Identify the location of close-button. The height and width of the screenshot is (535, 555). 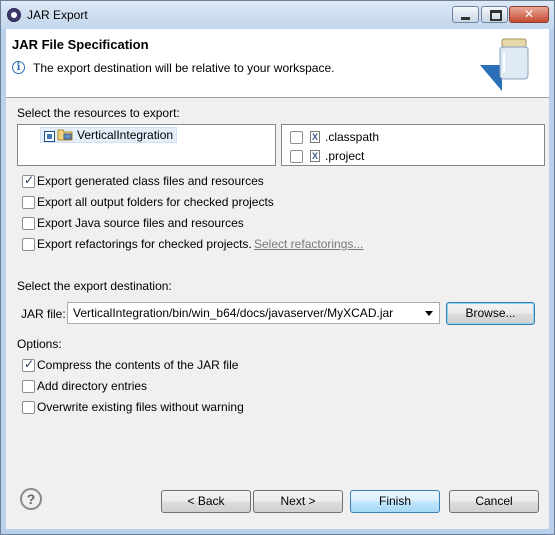
(529, 14).